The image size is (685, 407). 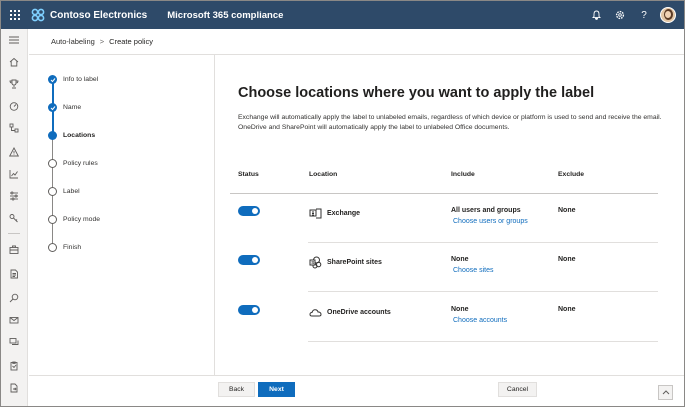 What do you see at coordinates (276, 389) in the screenshot?
I see `next-button: Next` at bounding box center [276, 389].